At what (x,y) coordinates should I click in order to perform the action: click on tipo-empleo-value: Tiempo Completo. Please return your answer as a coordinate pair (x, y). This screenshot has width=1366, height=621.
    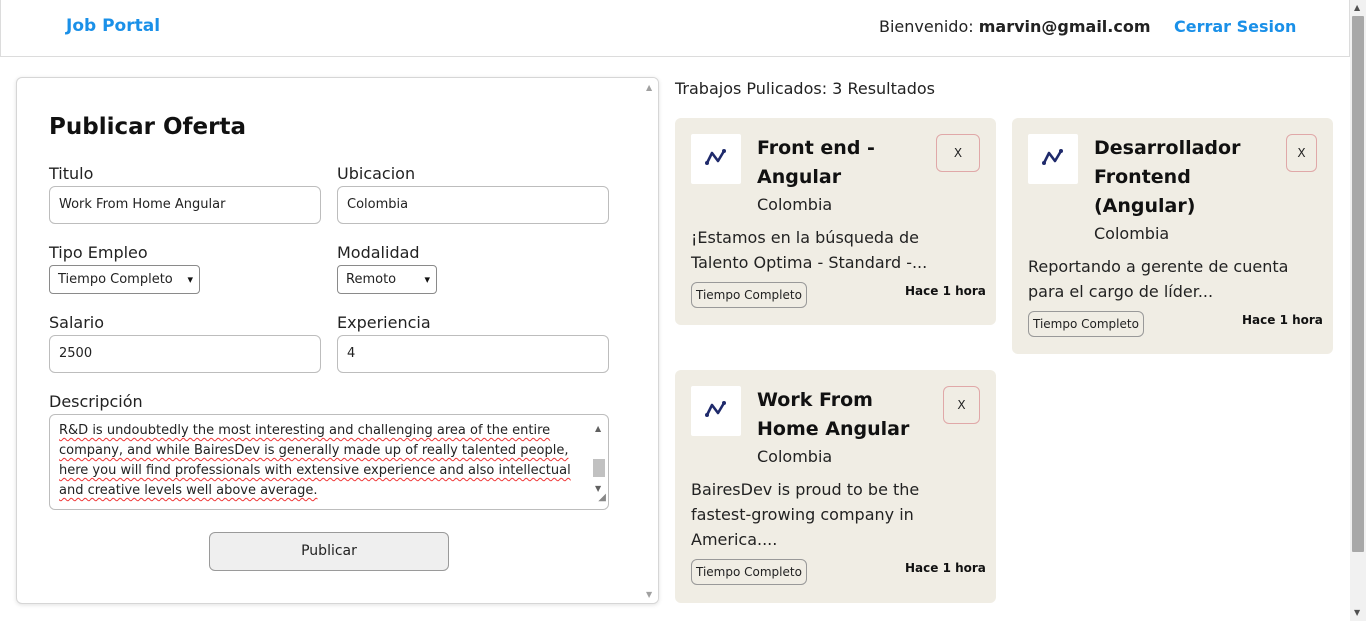
    Looking at the image, I should click on (115, 279).